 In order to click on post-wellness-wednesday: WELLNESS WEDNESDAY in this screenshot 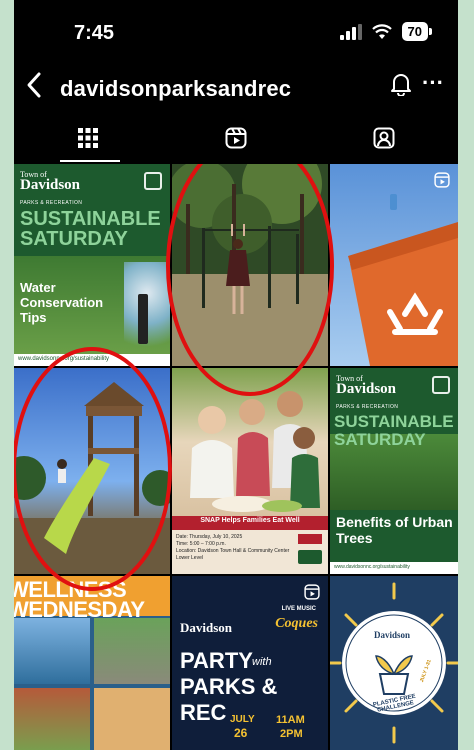, I will do `click(92, 663)`.